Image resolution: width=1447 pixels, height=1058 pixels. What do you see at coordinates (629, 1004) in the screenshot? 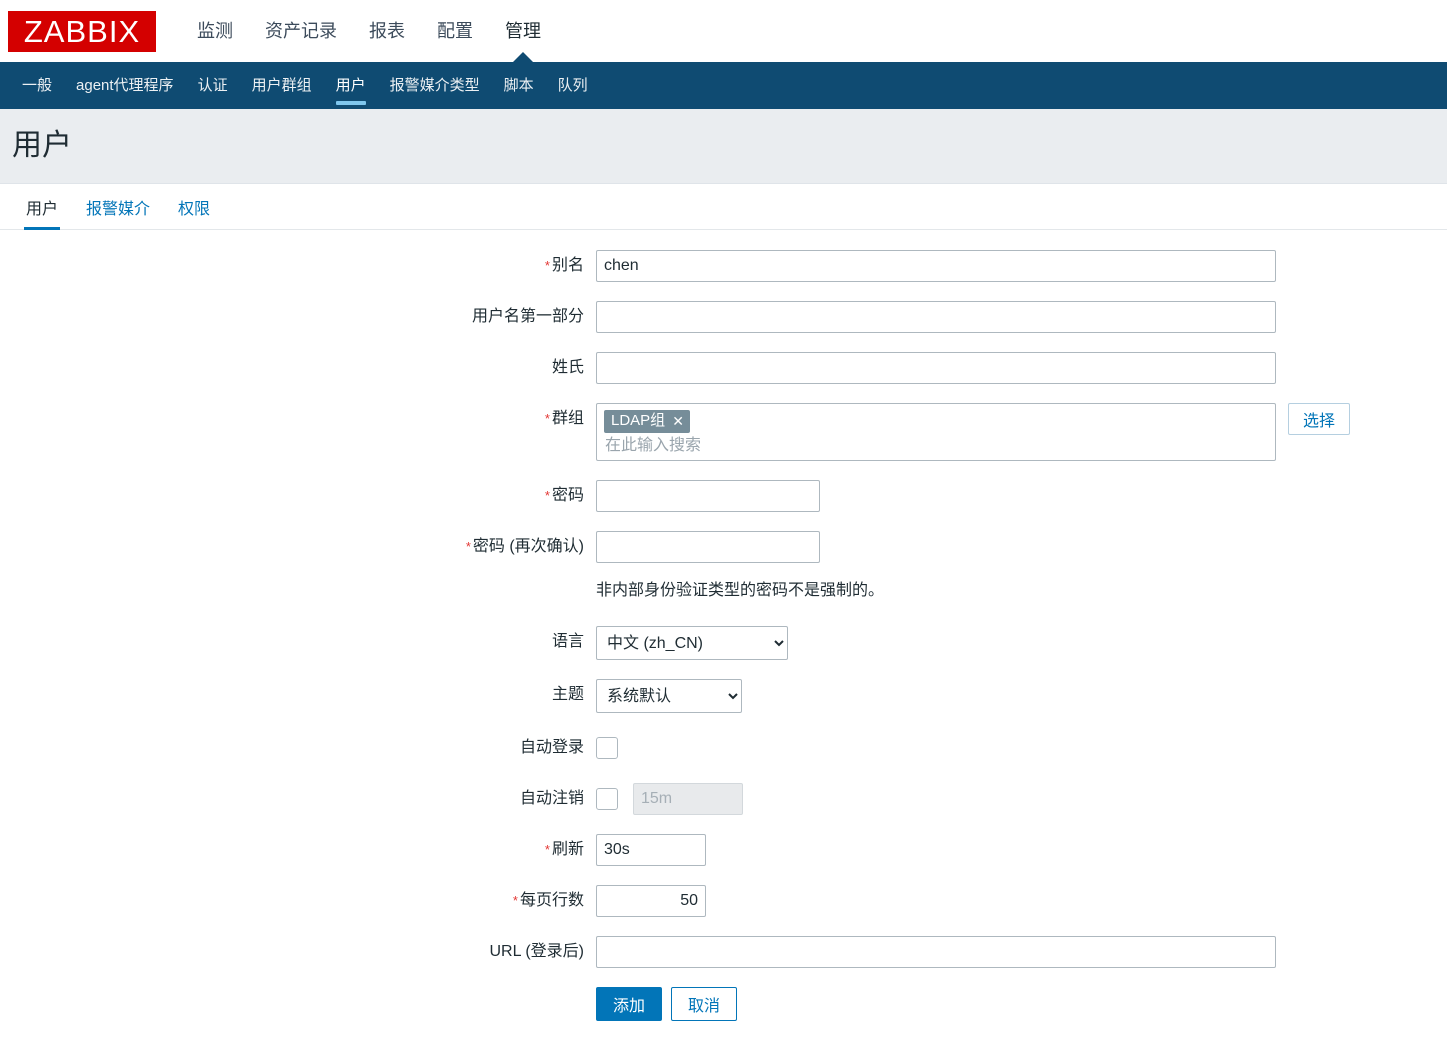
I see `add-button: 添加` at bounding box center [629, 1004].